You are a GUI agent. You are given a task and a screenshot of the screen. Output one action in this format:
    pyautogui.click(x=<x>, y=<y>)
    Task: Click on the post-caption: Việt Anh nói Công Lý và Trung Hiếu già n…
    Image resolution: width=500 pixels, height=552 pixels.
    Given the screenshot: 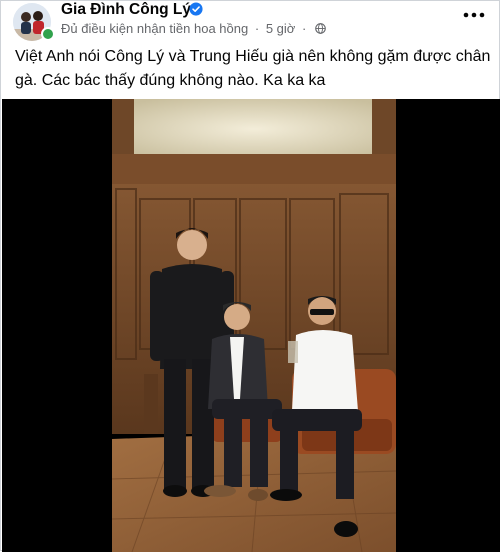 What is the action you would take?
    pyautogui.click(x=253, y=68)
    